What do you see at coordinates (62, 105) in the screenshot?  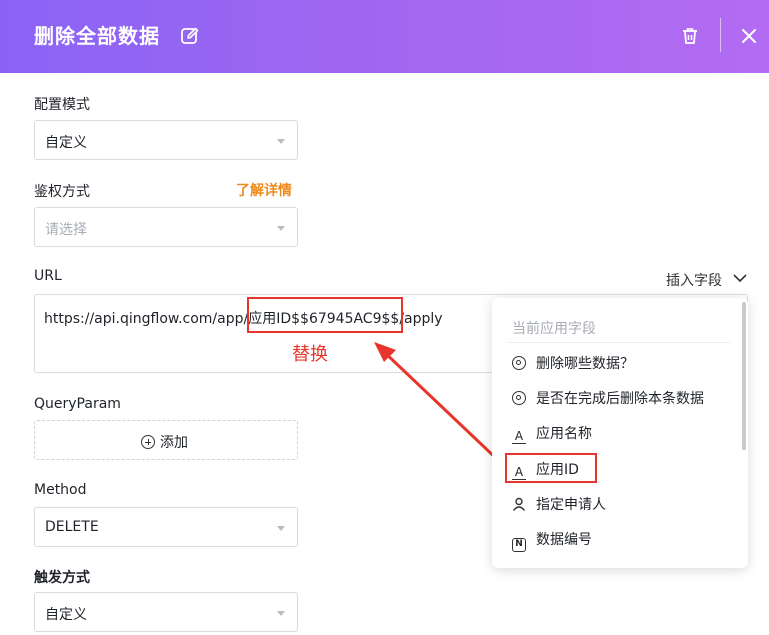 I see `config-mode-label: 配置模式` at bounding box center [62, 105].